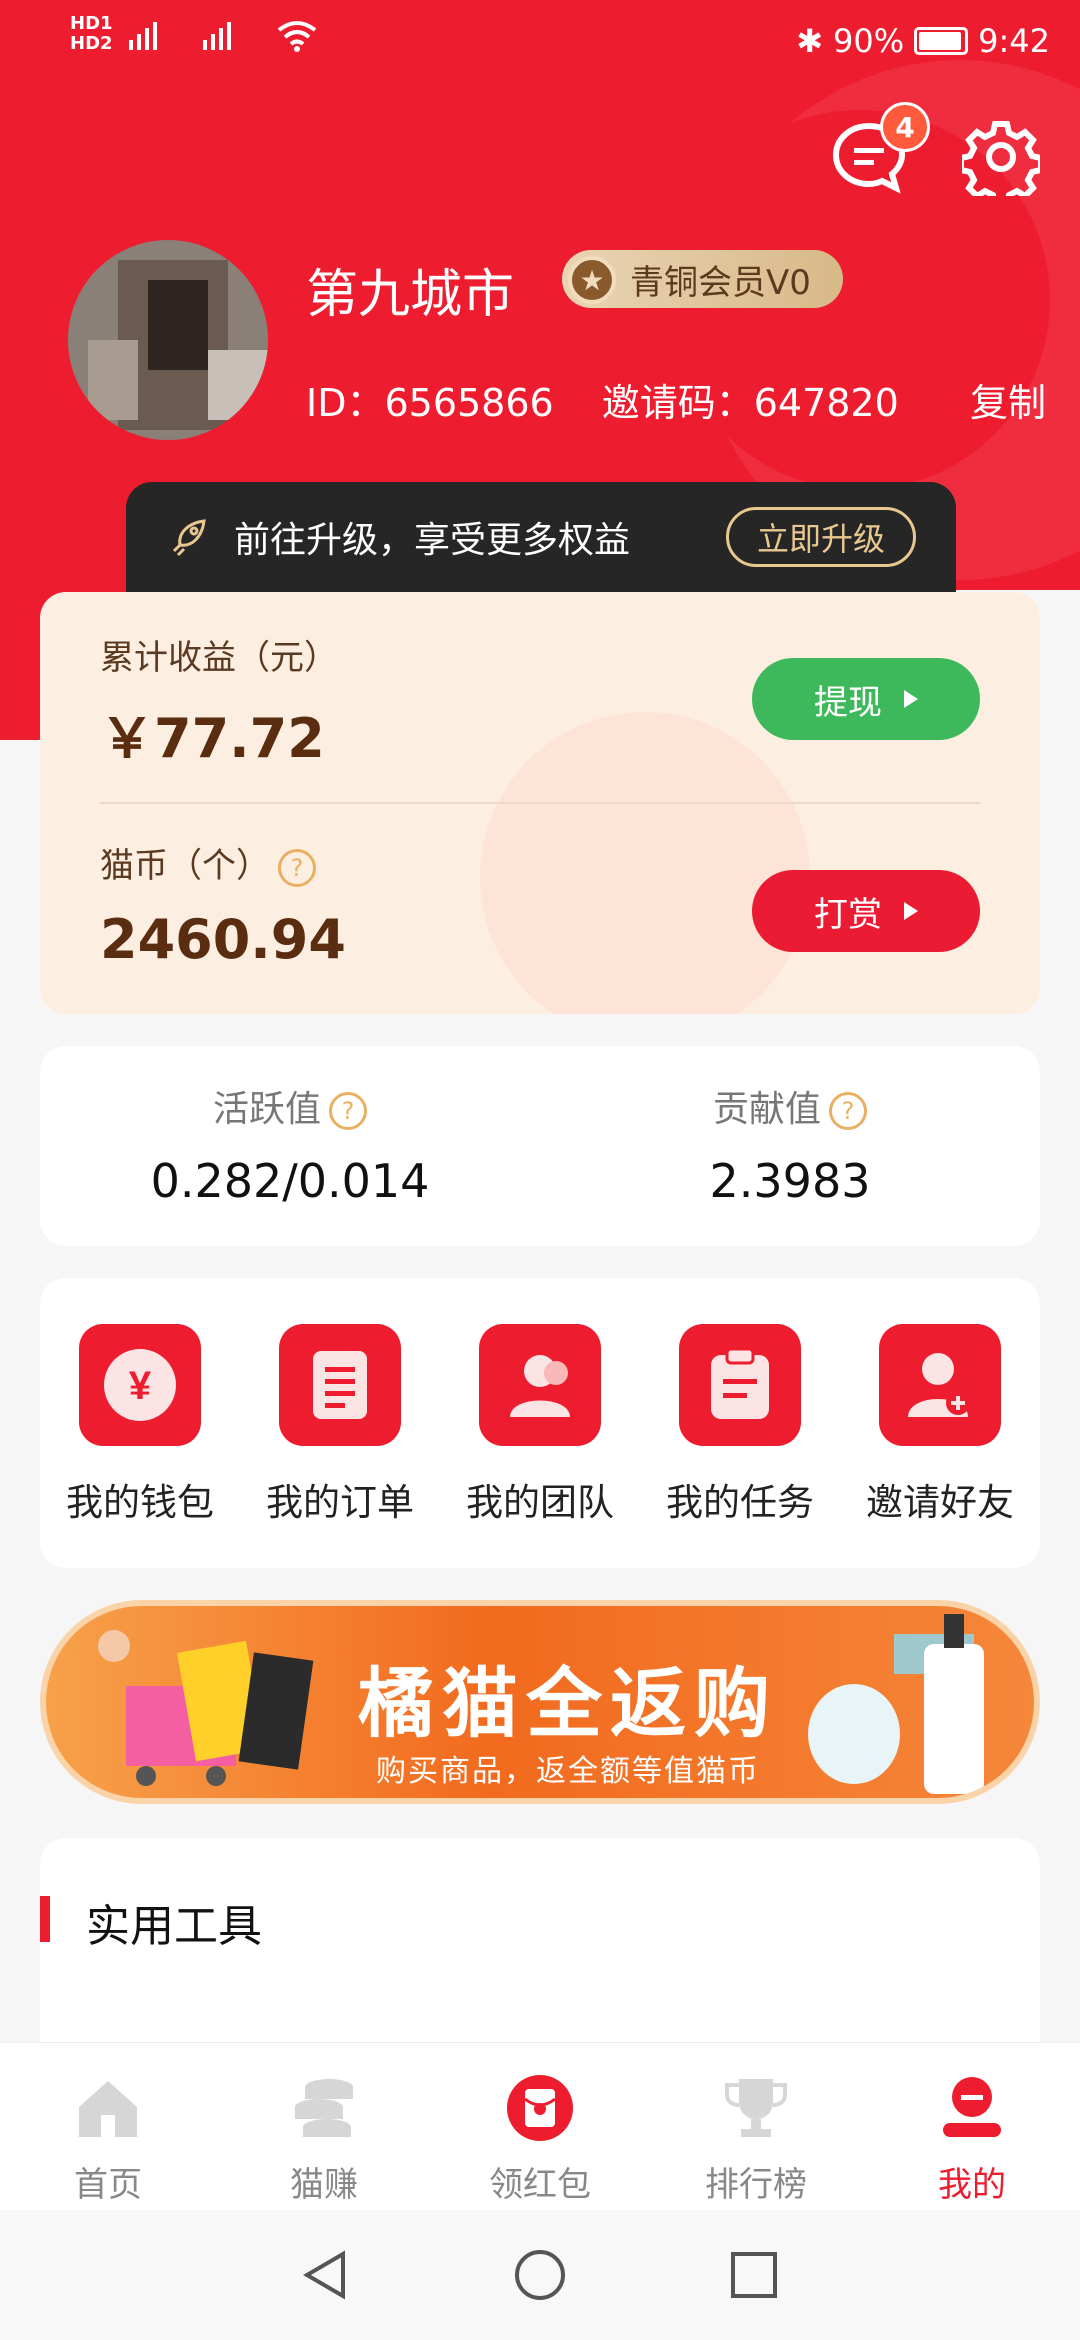 Image resolution: width=1080 pixels, height=2340 pixels. I want to click on rocket-icon, so click(189, 538).